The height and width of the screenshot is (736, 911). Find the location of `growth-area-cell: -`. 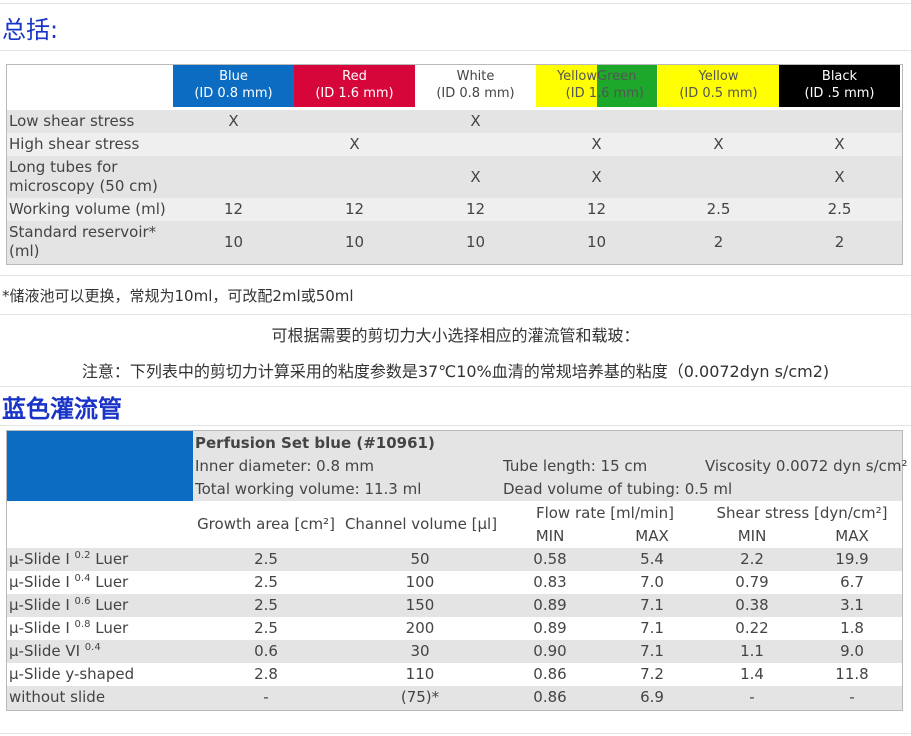

growth-area-cell: - is located at coordinates (266, 697).